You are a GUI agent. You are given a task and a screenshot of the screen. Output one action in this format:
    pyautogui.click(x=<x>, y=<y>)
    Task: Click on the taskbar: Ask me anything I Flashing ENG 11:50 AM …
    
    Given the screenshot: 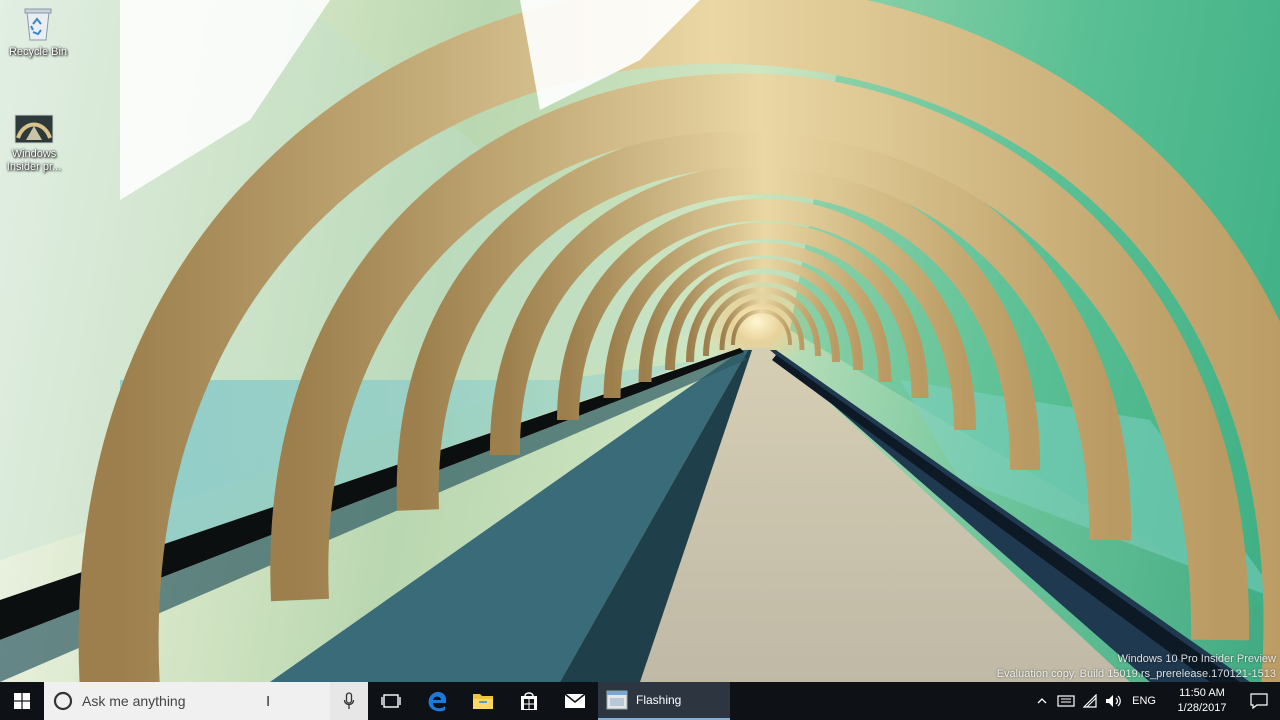 What is the action you would take?
    pyautogui.click(x=640, y=701)
    